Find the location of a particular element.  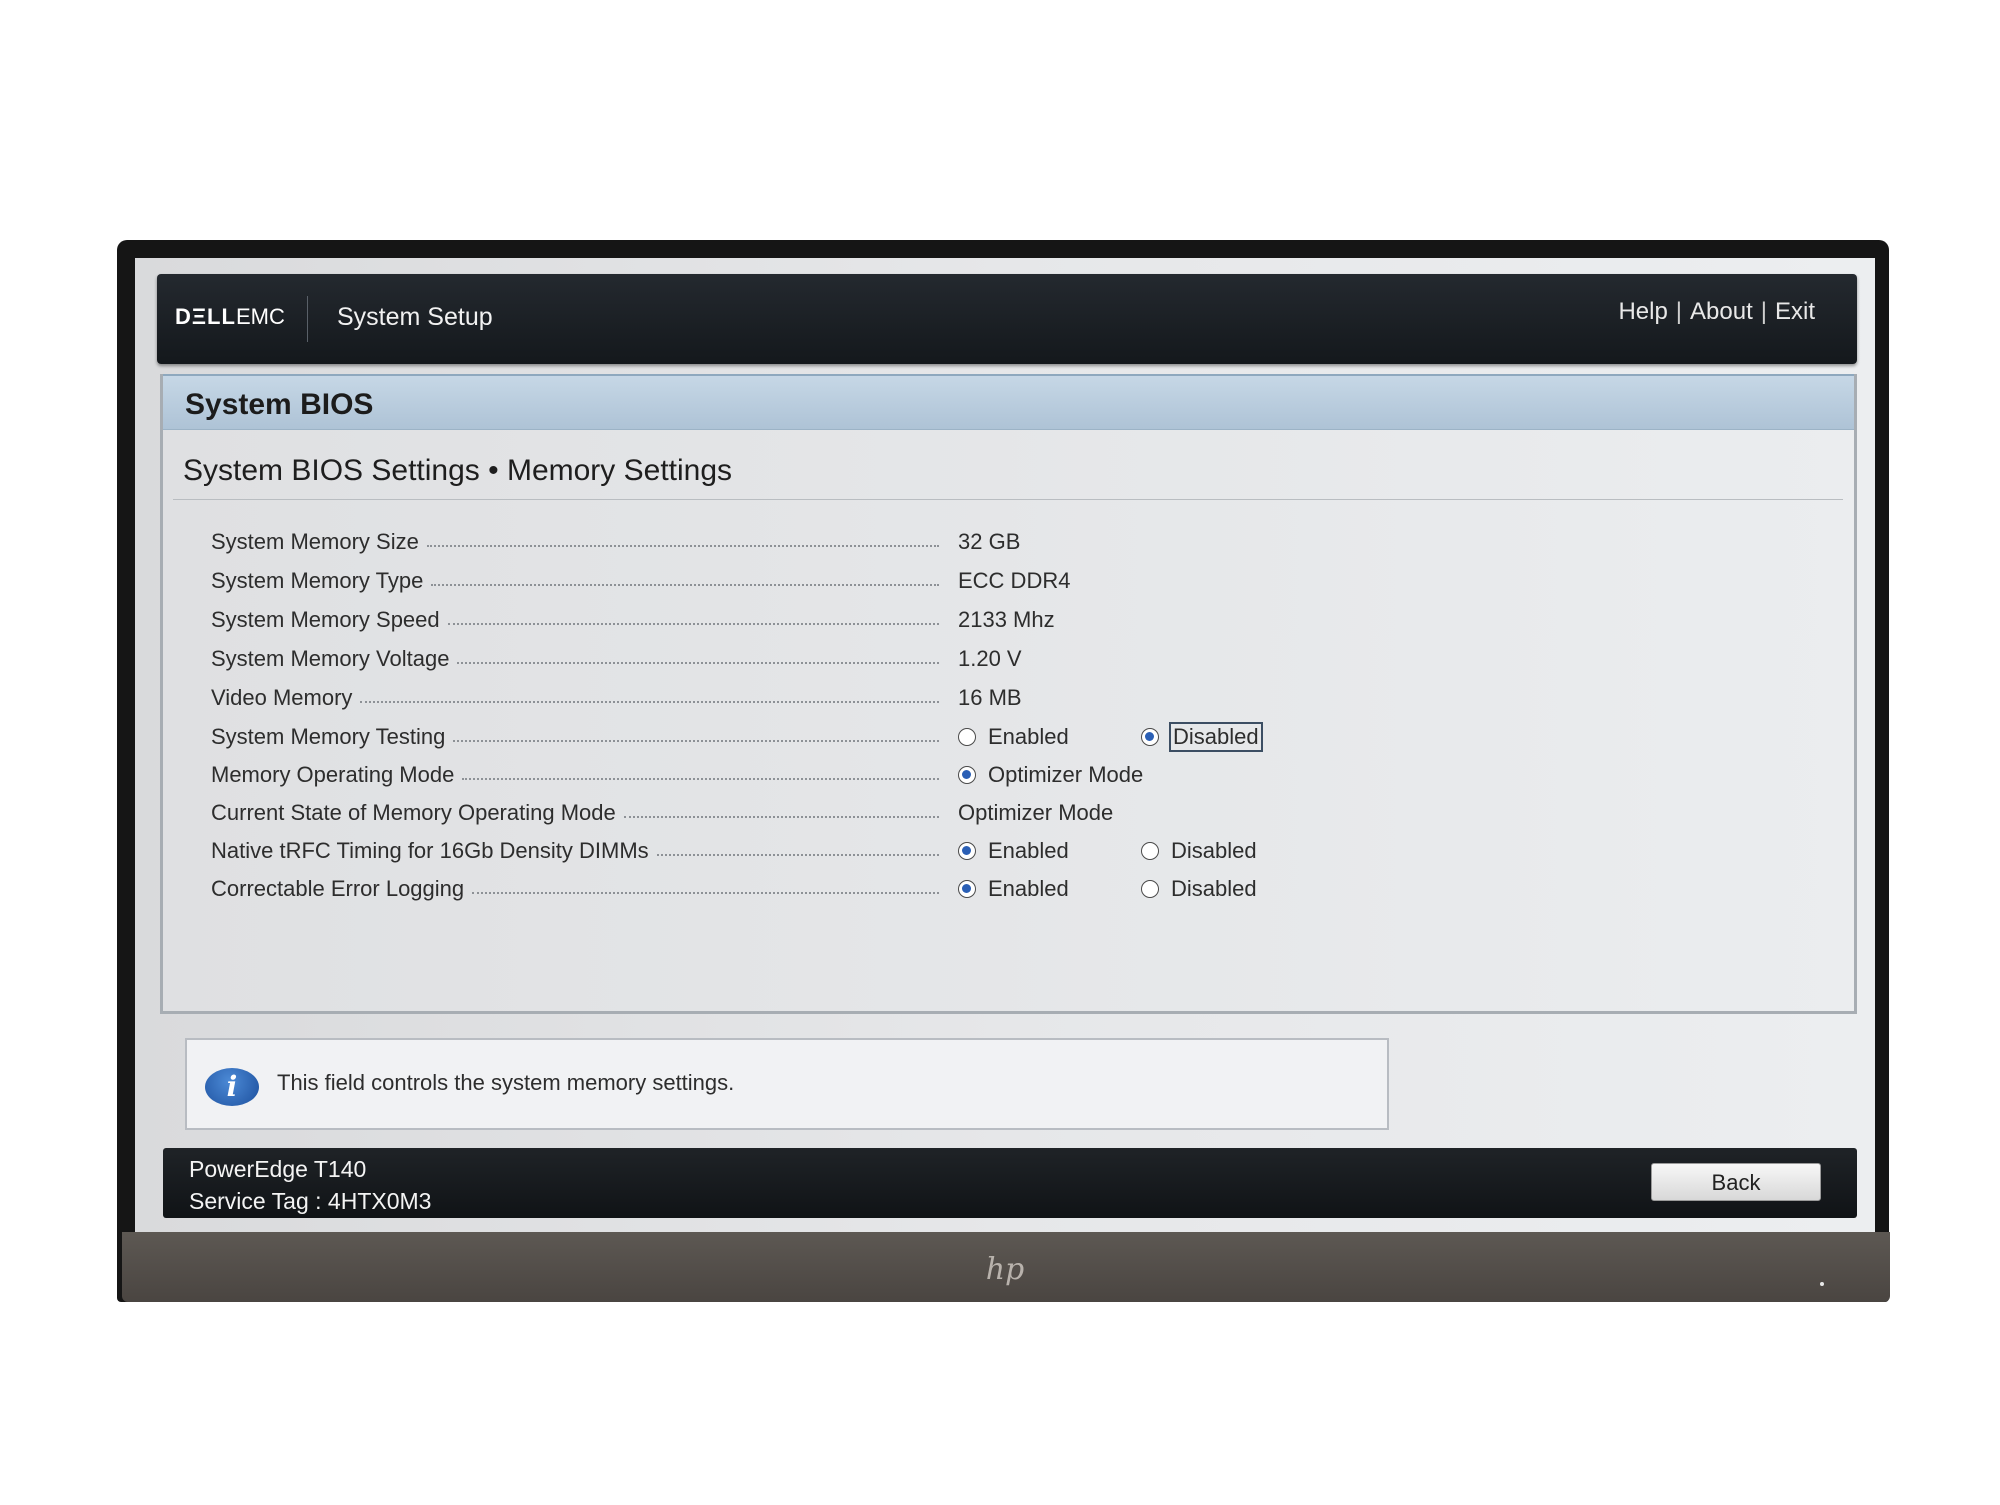

section-title: System BIOS Settings • Memory Settings is located at coordinates (458, 470).